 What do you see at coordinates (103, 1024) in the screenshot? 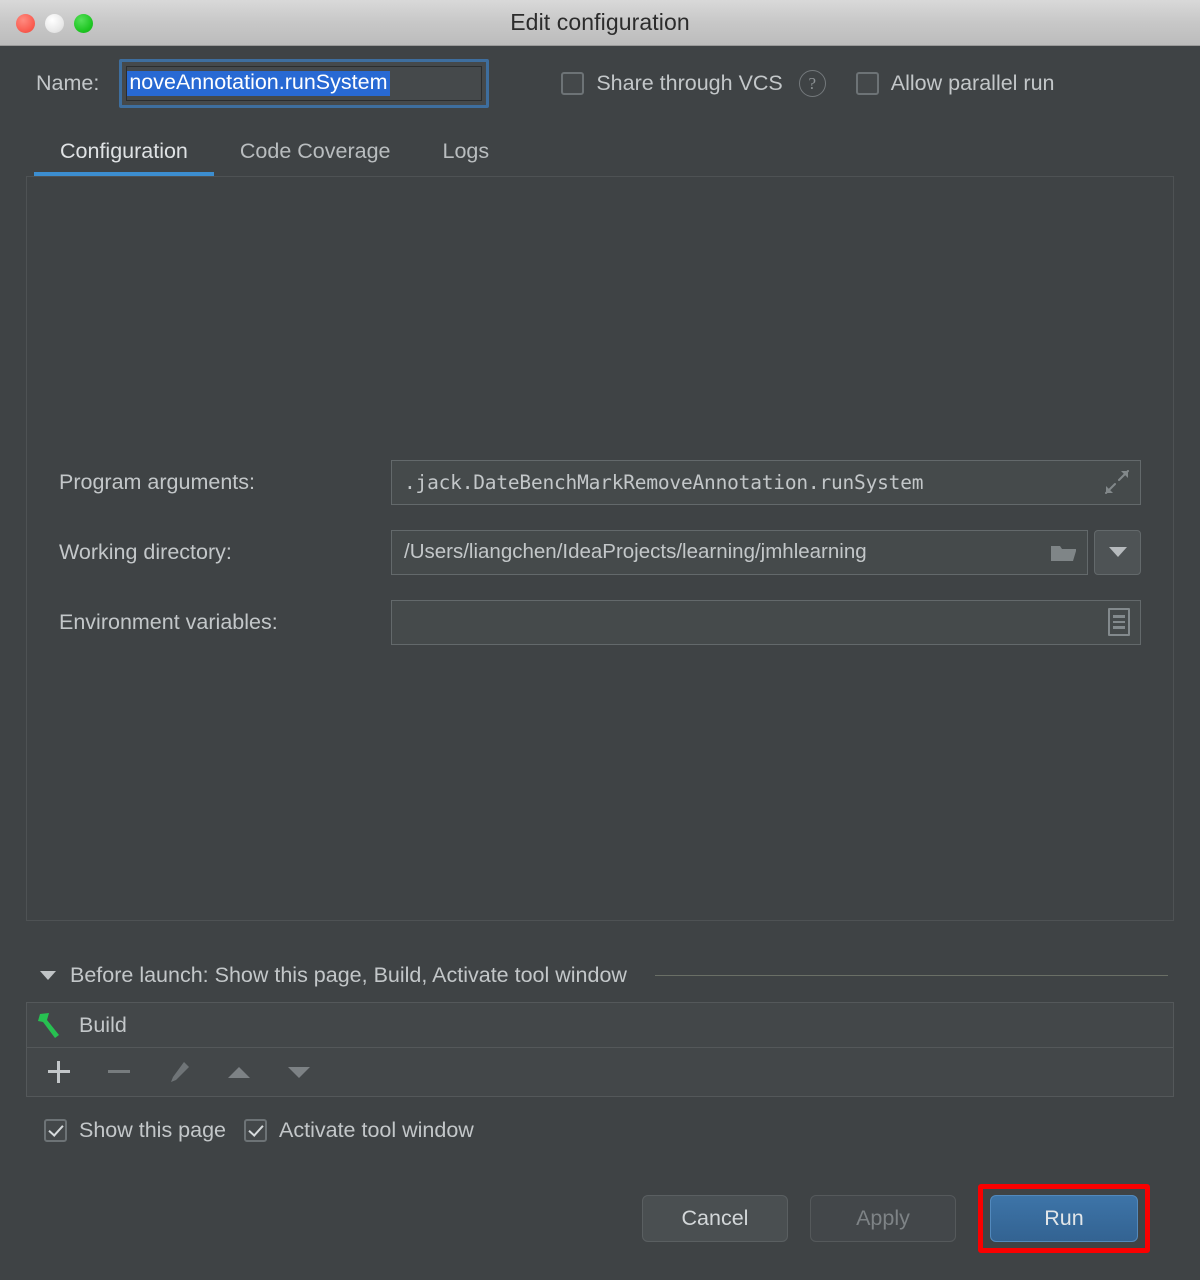
I see `list-item-label: Build` at bounding box center [103, 1024].